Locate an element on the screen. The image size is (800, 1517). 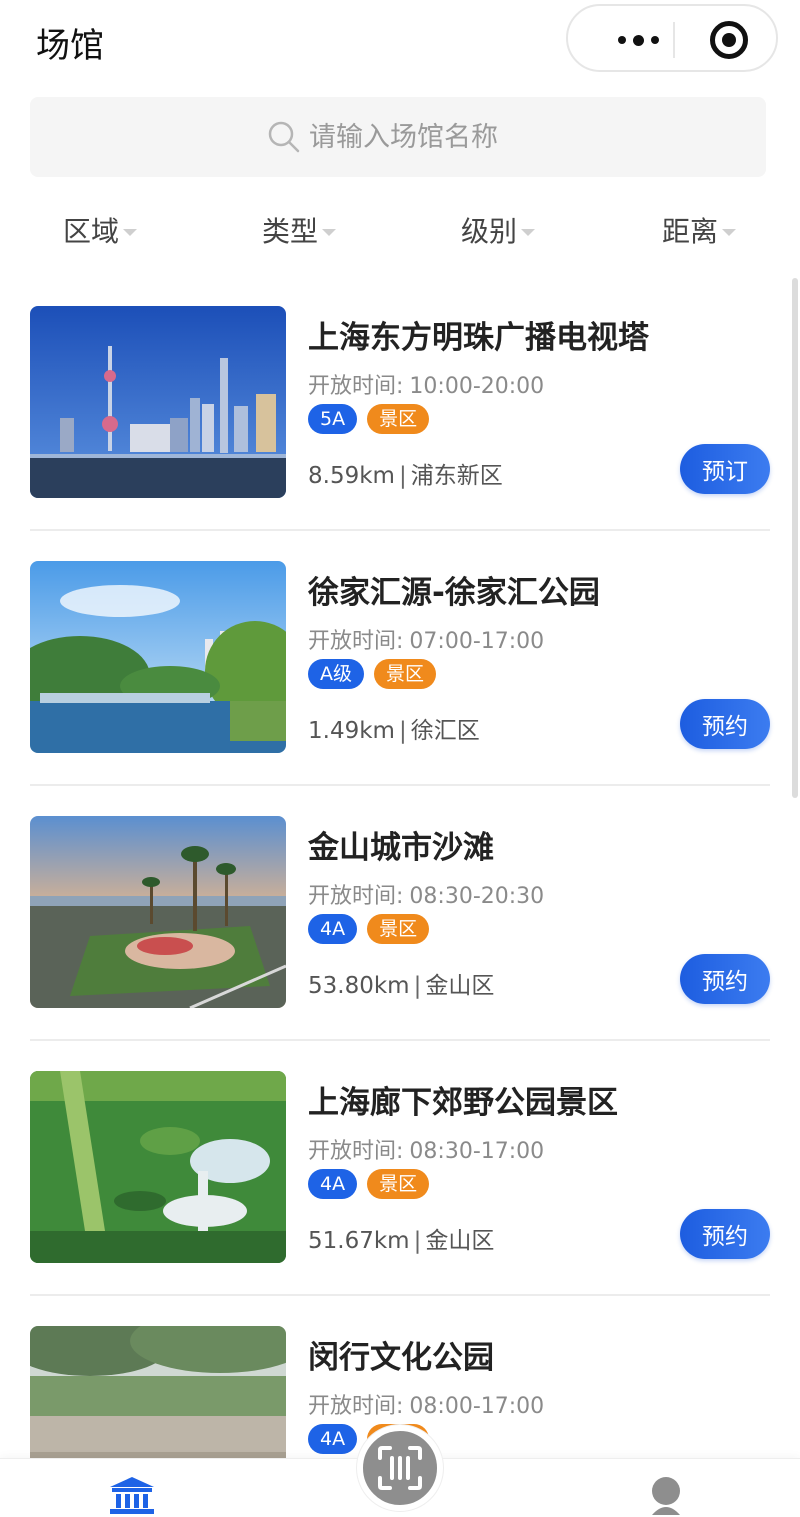
venue-tags: 5A 景区 is located at coordinates (369, 419).